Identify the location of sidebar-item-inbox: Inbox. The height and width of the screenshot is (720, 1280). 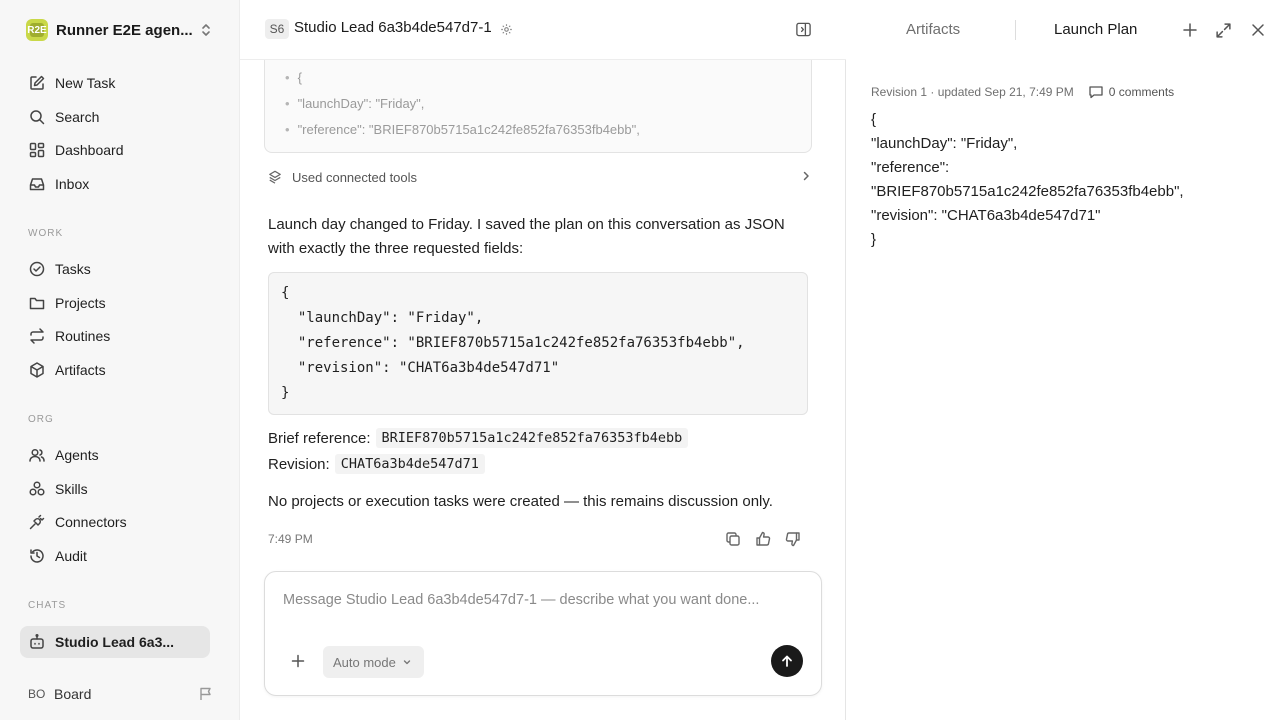
(115, 184).